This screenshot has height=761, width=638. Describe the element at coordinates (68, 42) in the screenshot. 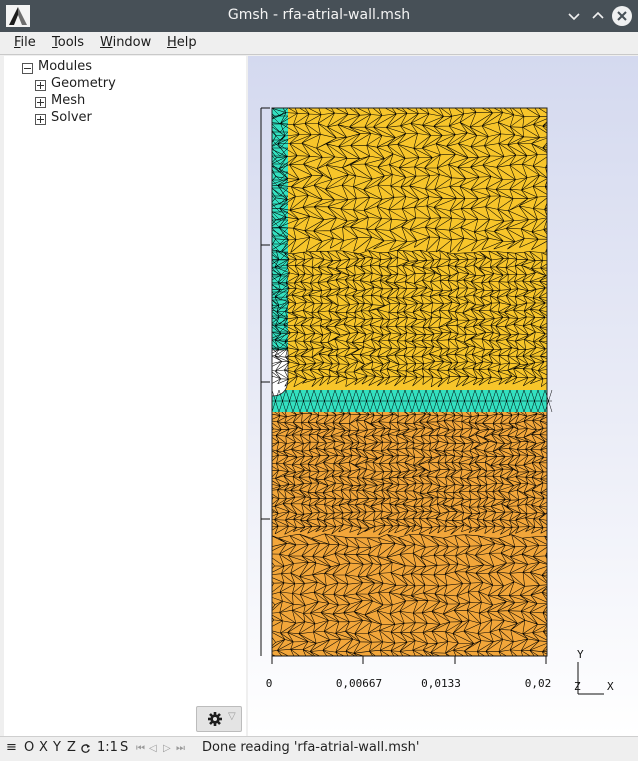

I see `menu-tools: Tools` at that location.